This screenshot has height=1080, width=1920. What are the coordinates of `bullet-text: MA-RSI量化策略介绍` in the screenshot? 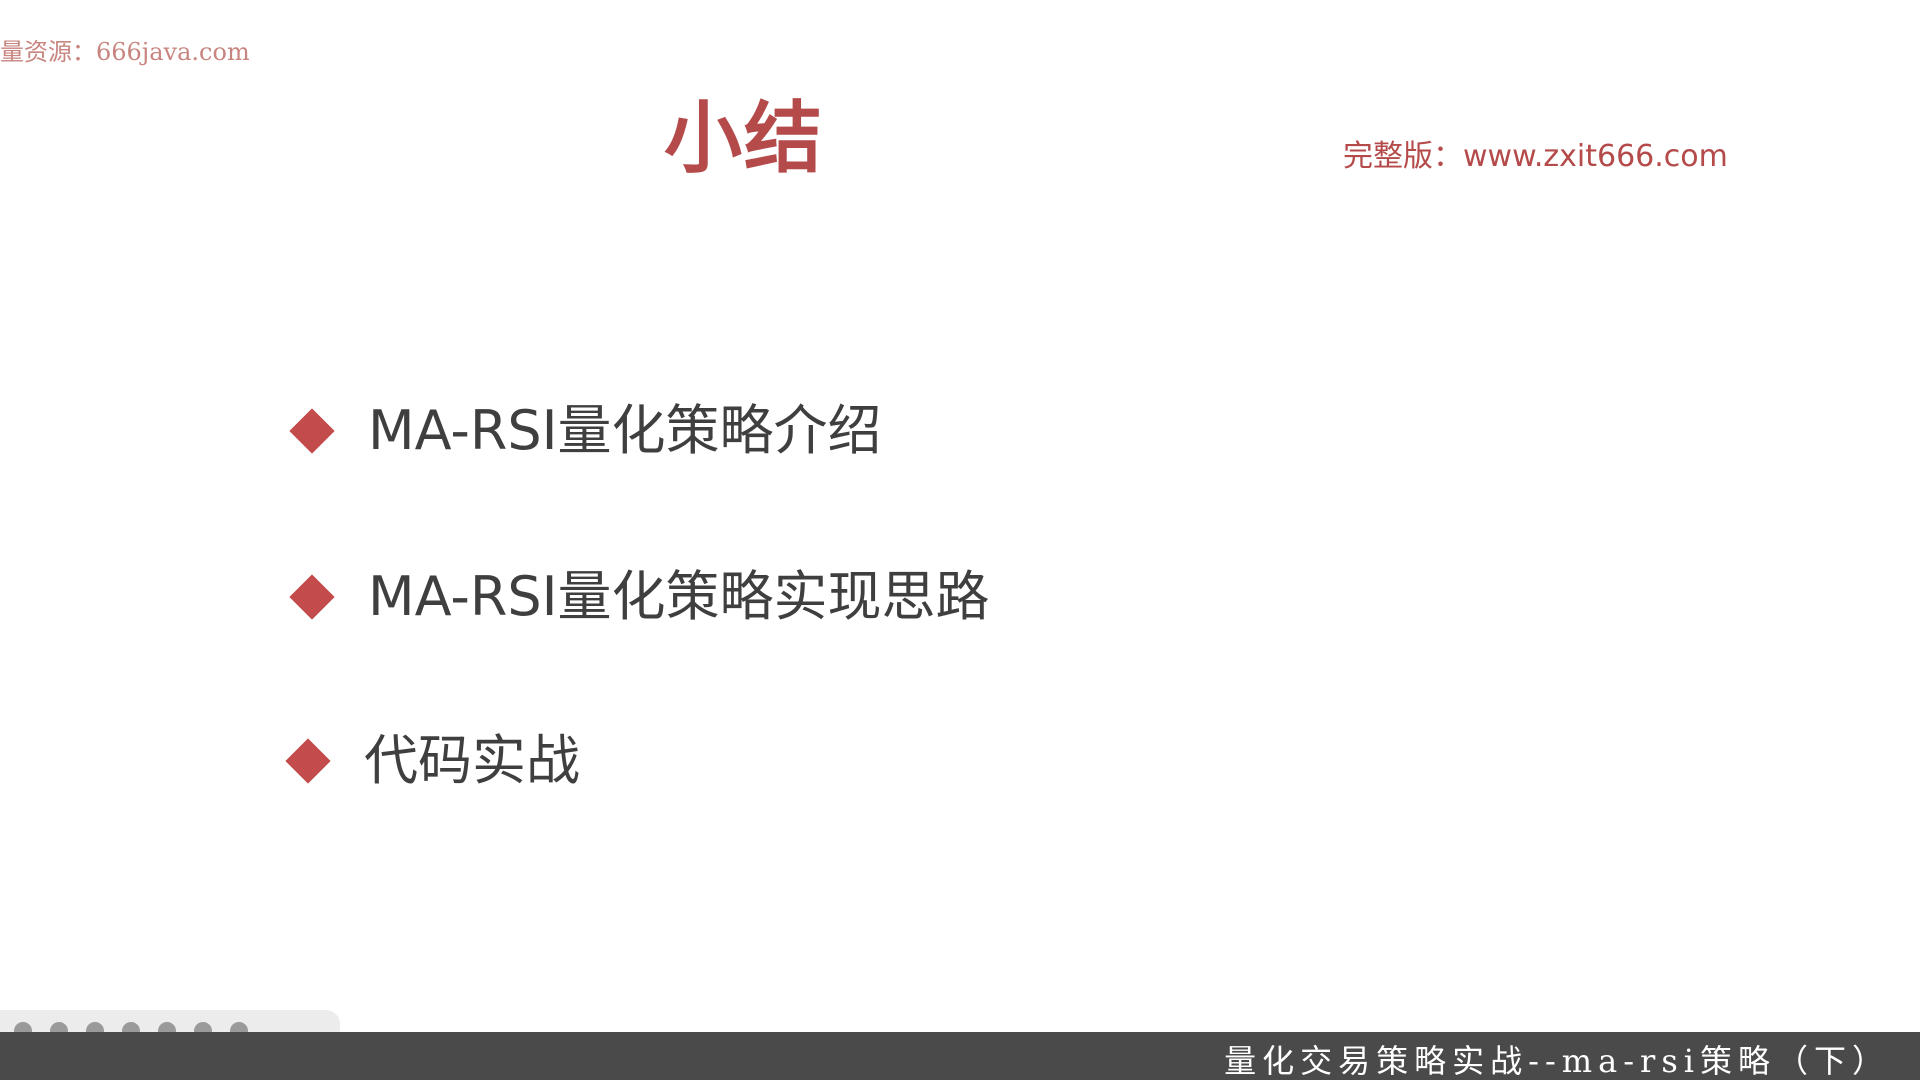 It's located at (625, 430).